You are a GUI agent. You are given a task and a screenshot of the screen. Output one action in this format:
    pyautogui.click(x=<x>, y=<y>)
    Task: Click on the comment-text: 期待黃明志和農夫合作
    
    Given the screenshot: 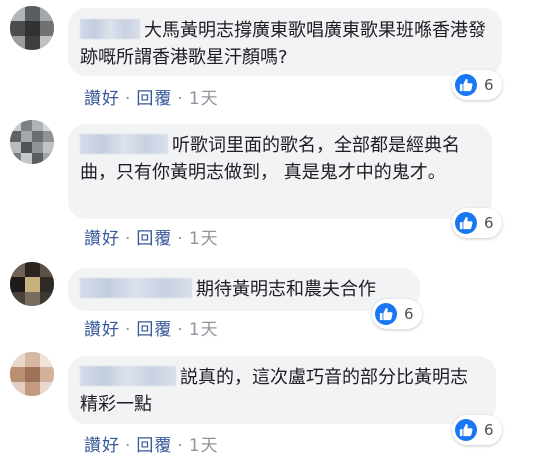 What is the action you would take?
    pyautogui.click(x=286, y=289)
    